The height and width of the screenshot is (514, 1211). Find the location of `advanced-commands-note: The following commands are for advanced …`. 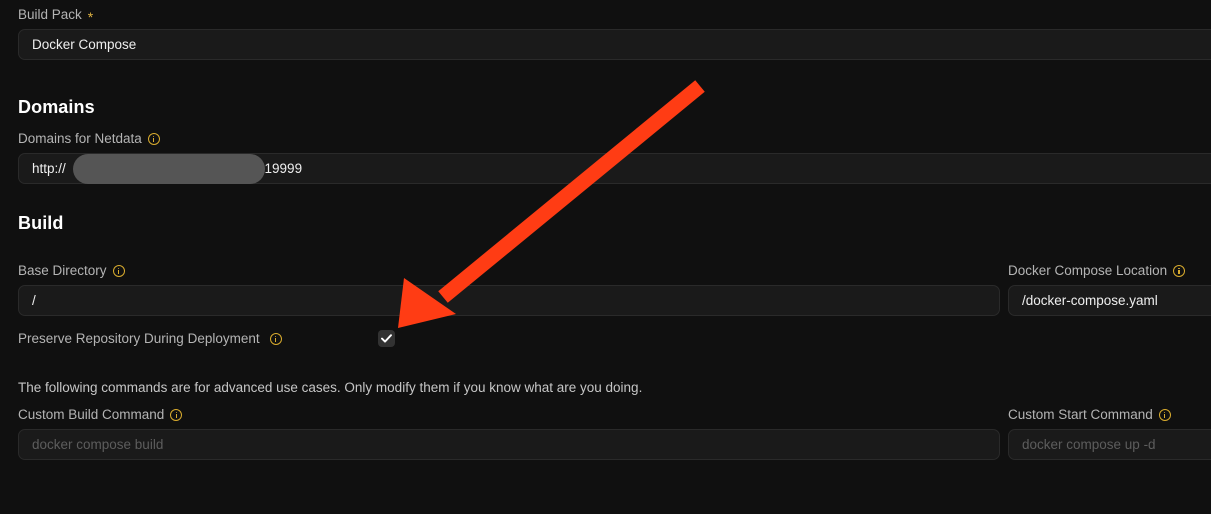

advanced-commands-note: The following commands are for advanced … is located at coordinates (330, 387).